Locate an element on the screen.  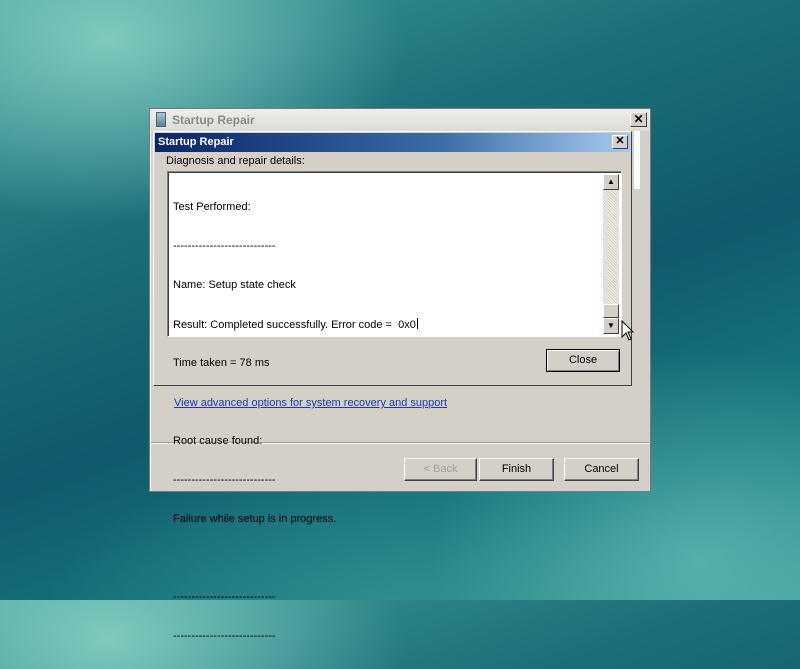
arrow-cursor-icon is located at coordinates (628, 330).